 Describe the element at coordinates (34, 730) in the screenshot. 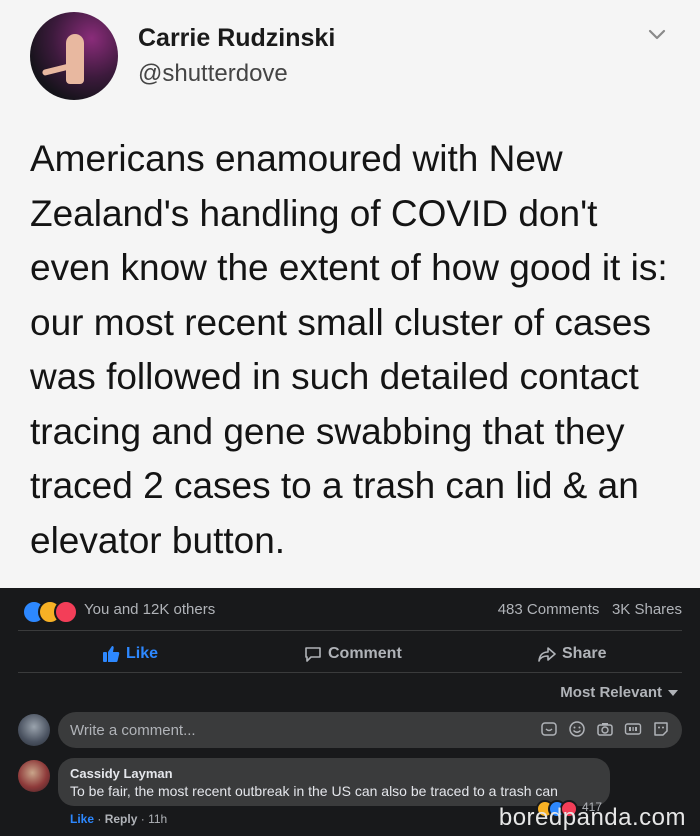

I see `current-user-avatar` at that location.